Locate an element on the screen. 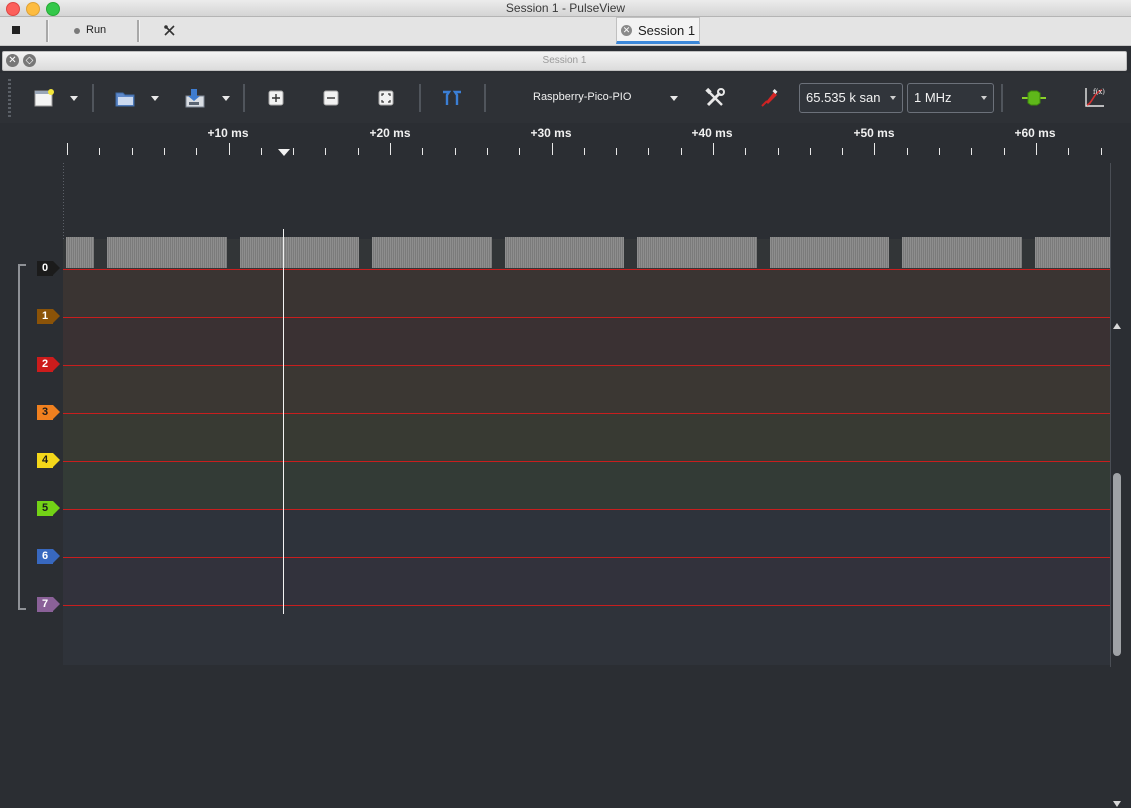 The image size is (1131, 808). dock-title: Session 1 is located at coordinates (564, 60).